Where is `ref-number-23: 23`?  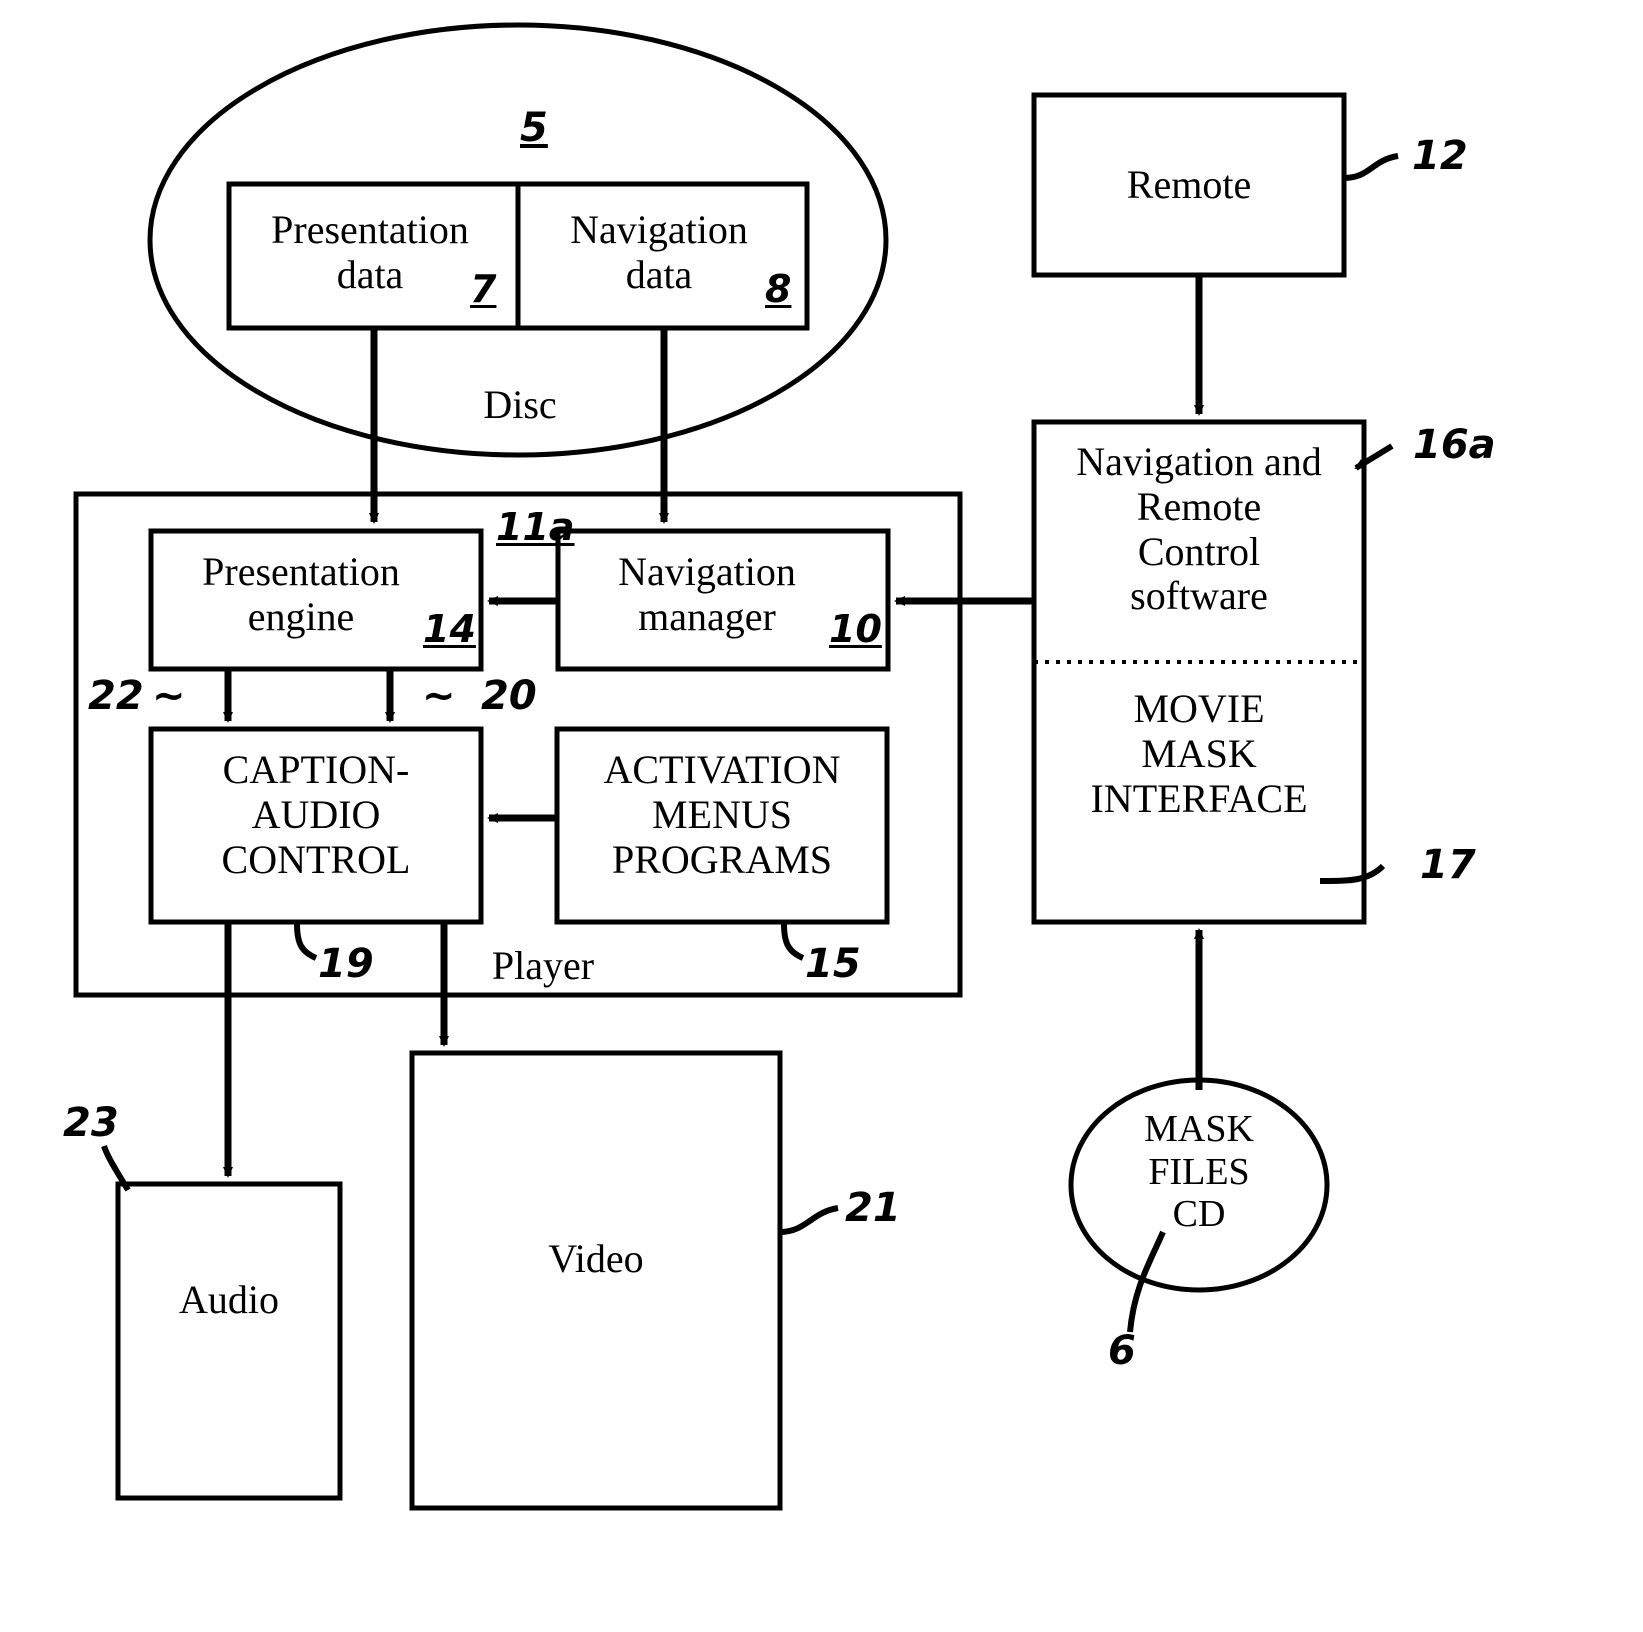
ref-number-23: 23 is located at coordinates (91, 1123).